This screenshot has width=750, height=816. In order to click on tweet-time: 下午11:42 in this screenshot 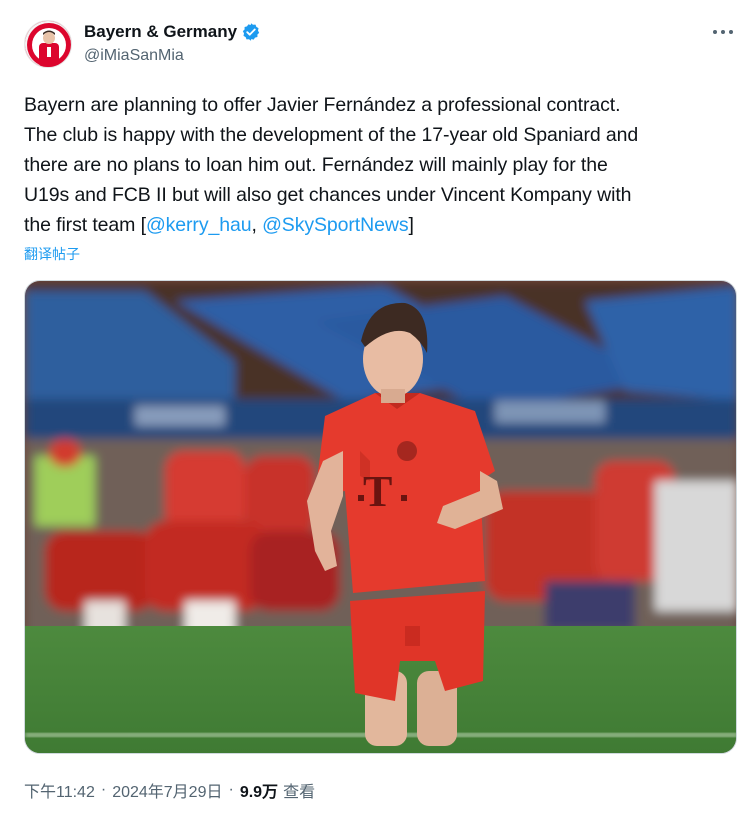, I will do `click(59, 790)`.